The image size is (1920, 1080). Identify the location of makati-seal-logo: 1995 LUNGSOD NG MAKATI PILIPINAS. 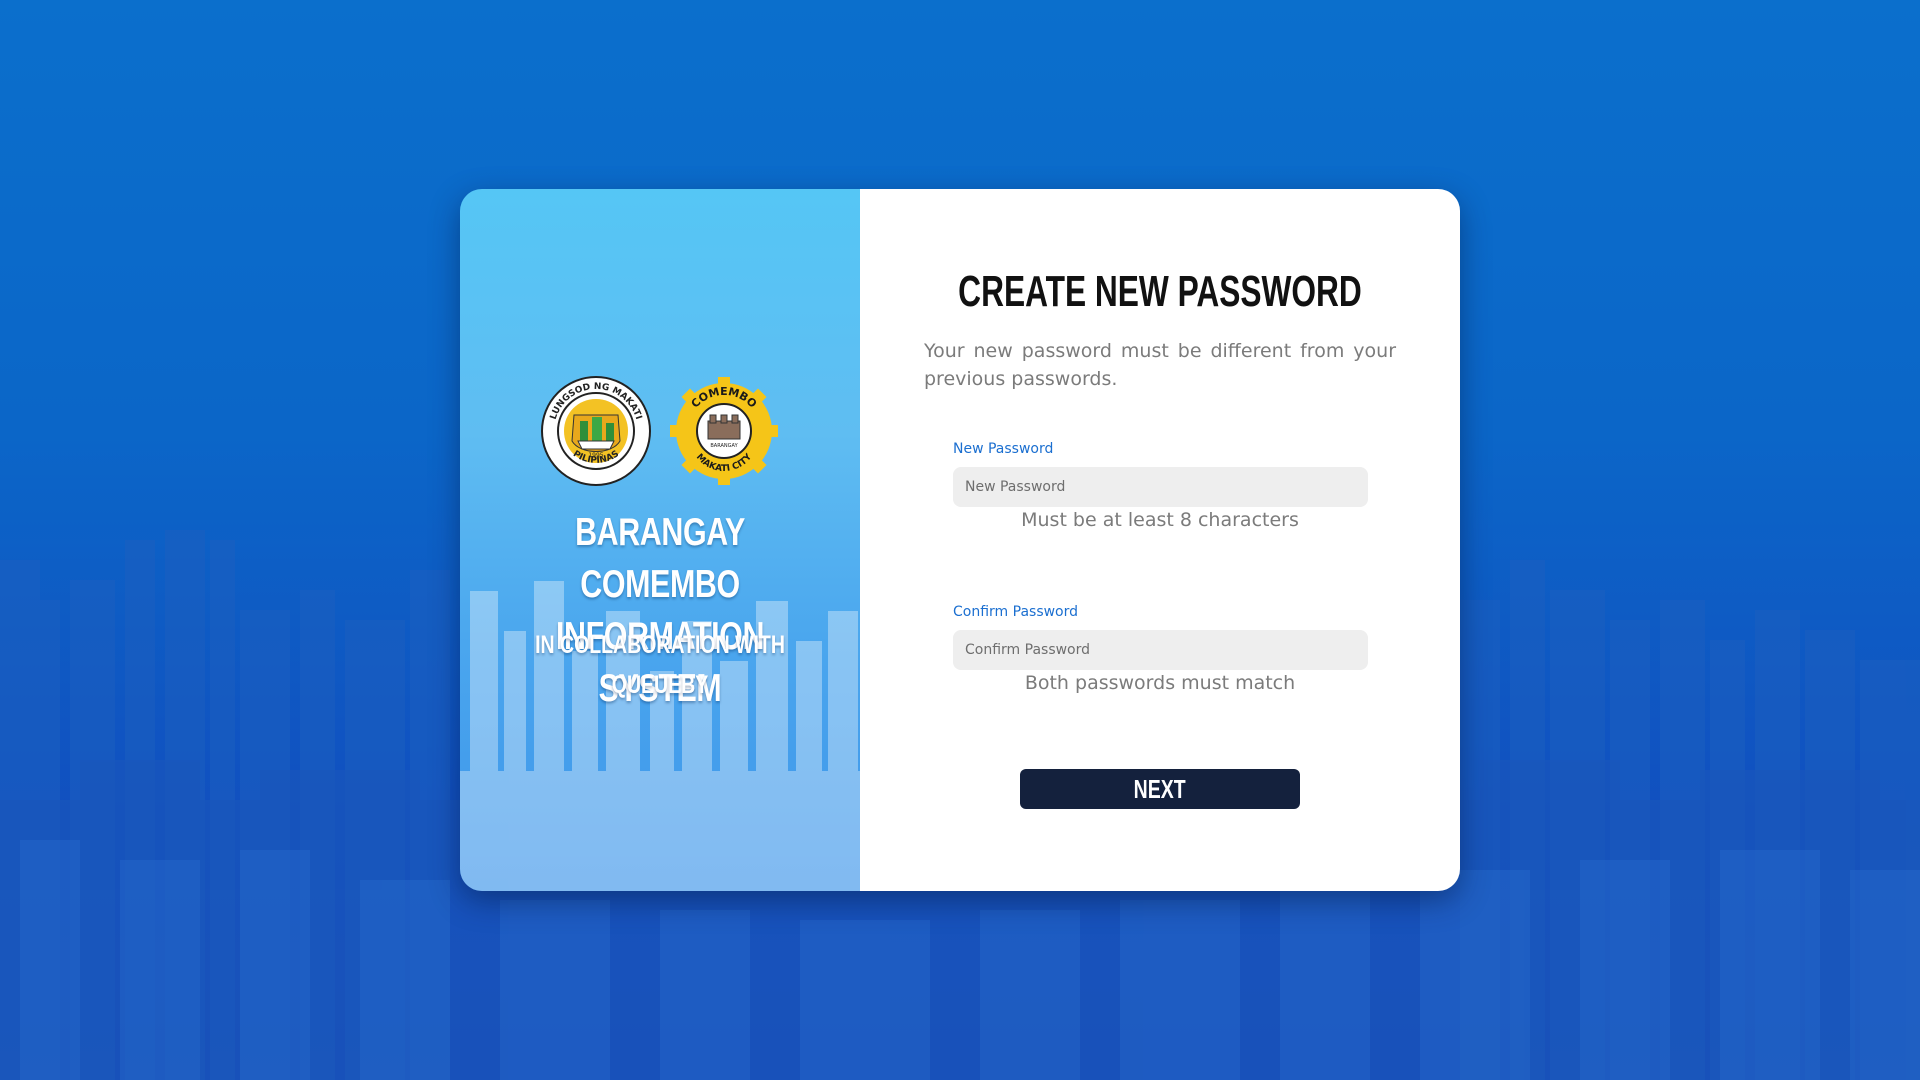
(596, 431).